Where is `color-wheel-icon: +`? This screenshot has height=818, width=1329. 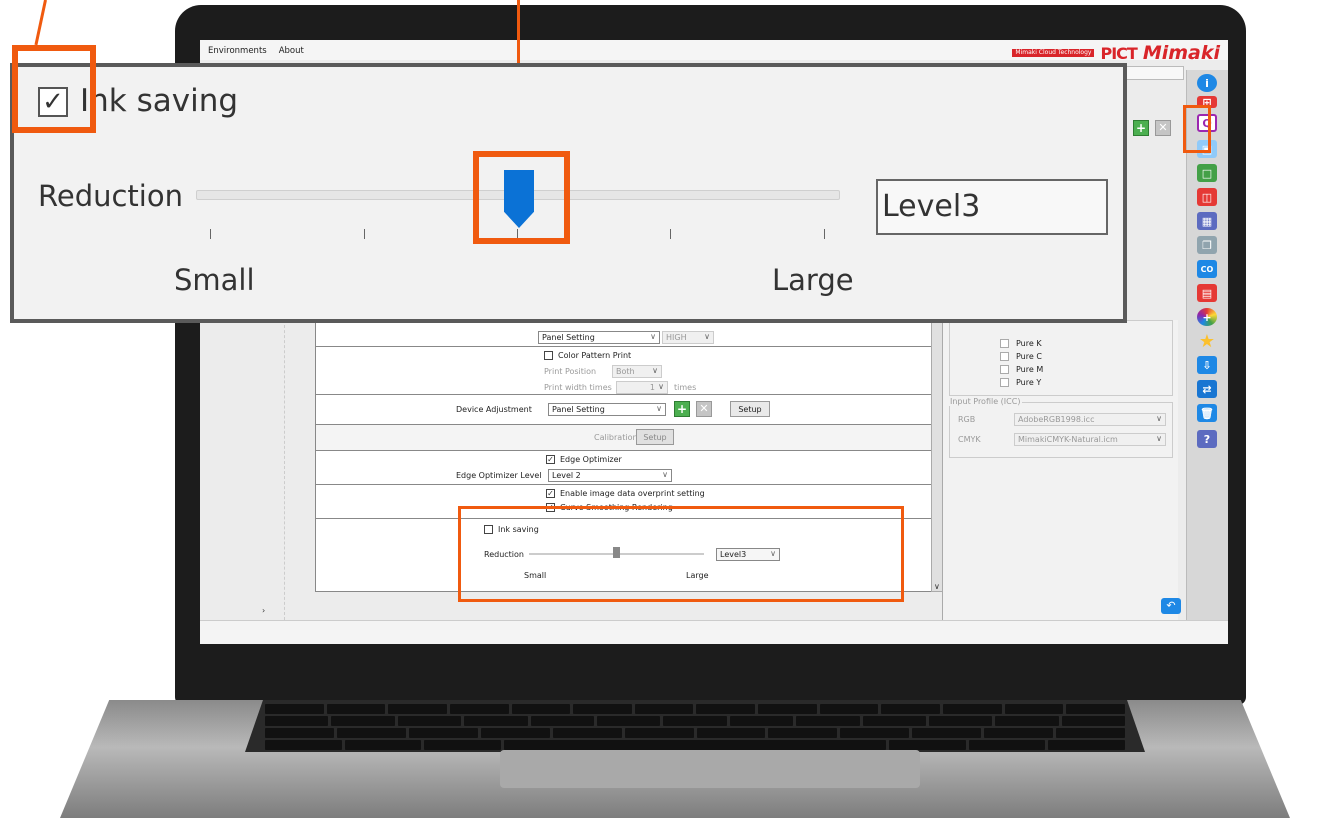 color-wheel-icon: + is located at coordinates (1207, 317).